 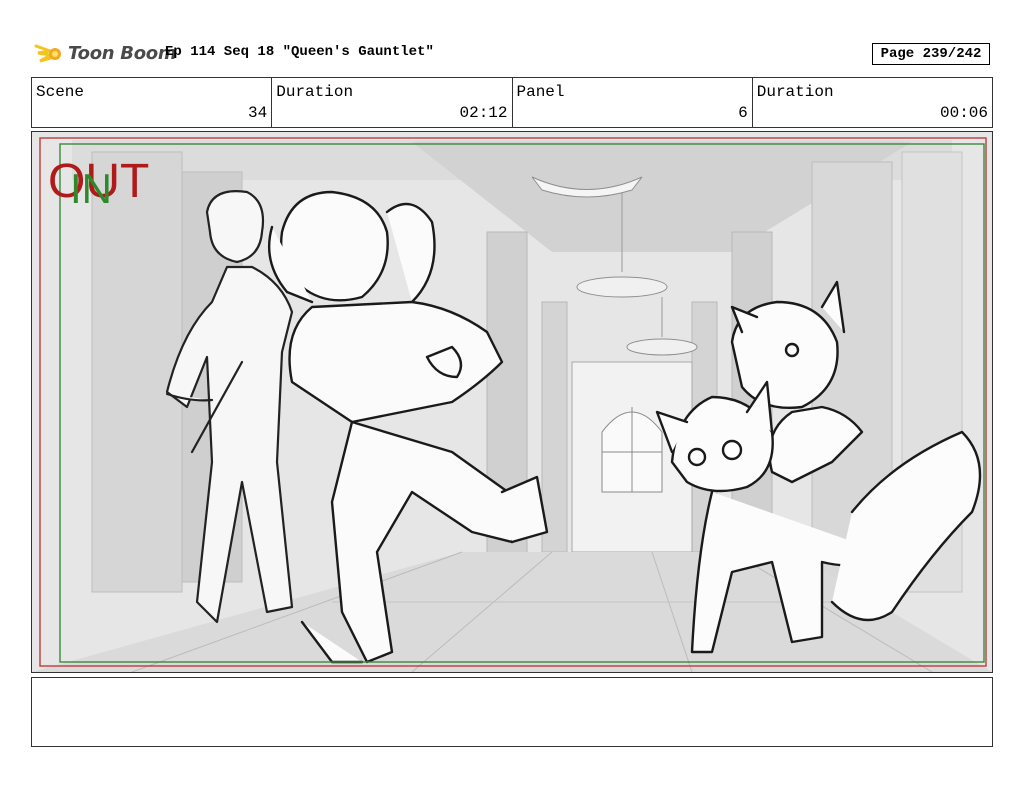 I want to click on panel-label: Panel, so click(x=540, y=92).